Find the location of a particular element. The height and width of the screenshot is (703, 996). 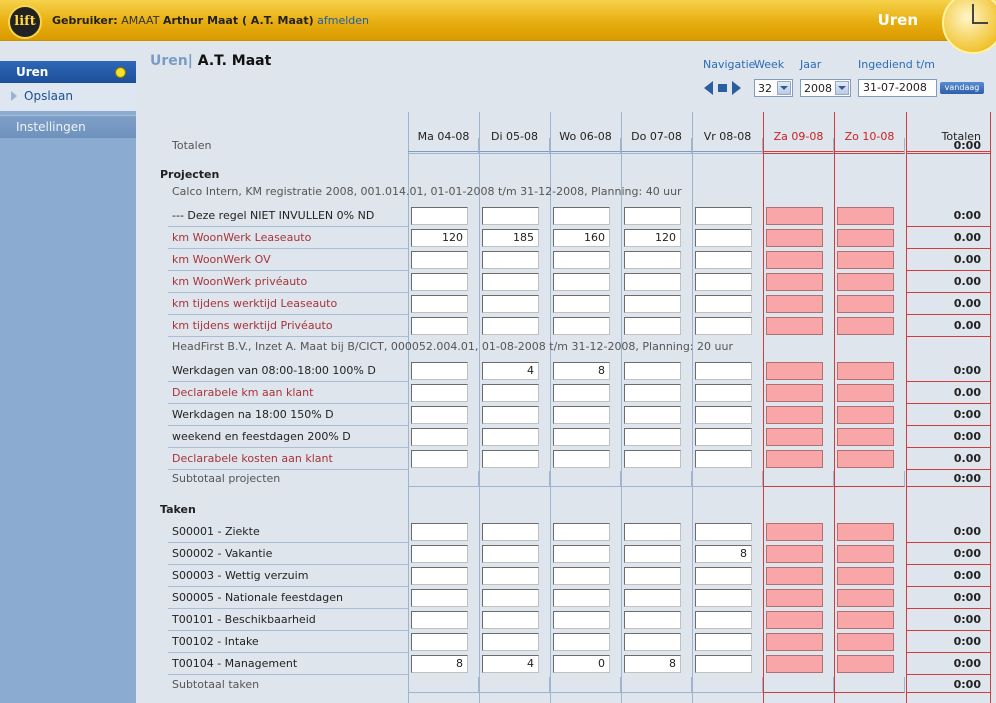

hours-input: 0 is located at coordinates (581, 664).